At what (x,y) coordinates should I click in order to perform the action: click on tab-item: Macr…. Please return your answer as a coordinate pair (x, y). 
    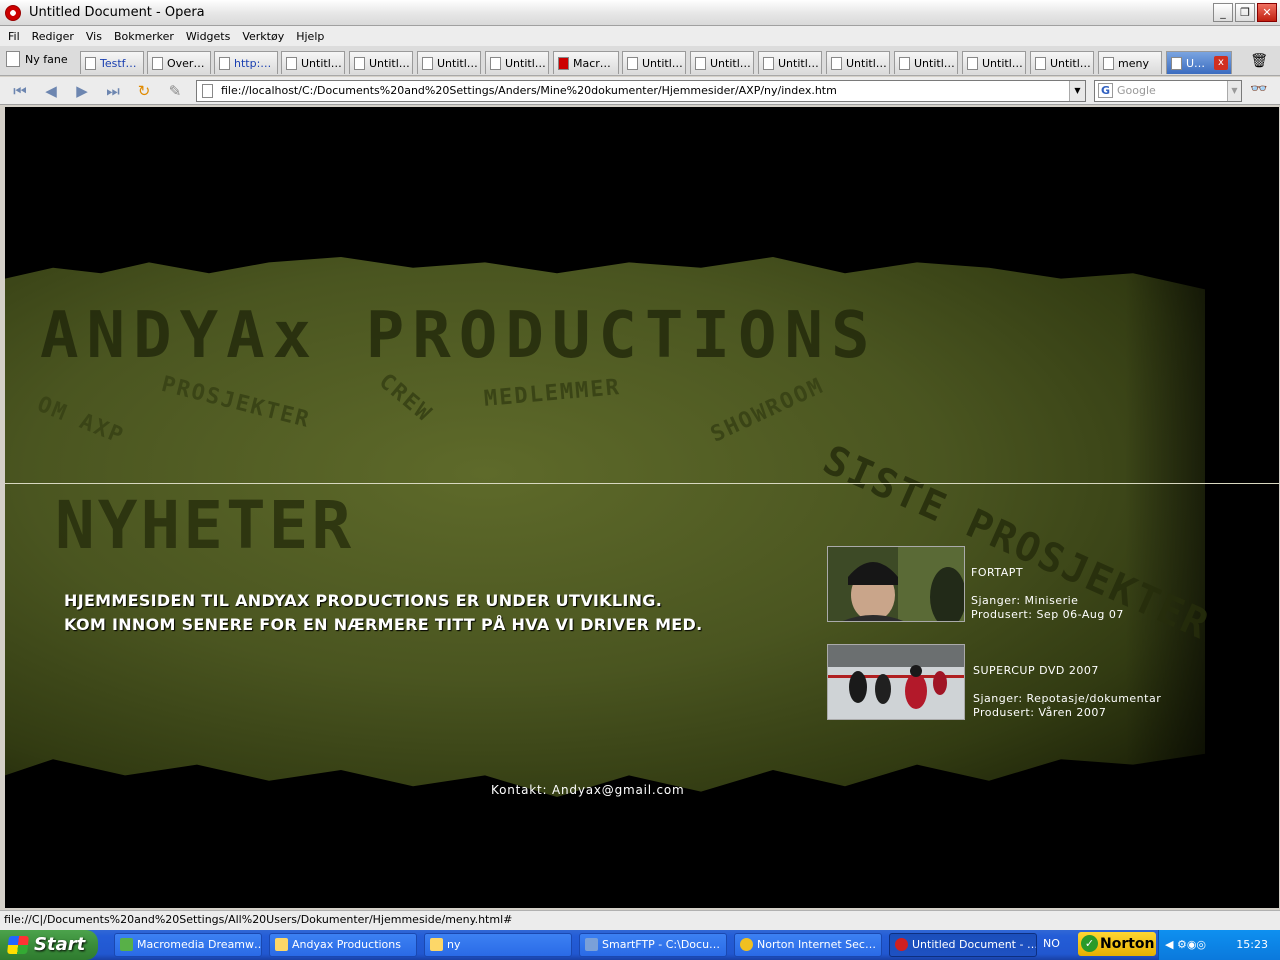
    Looking at the image, I should click on (586, 62).